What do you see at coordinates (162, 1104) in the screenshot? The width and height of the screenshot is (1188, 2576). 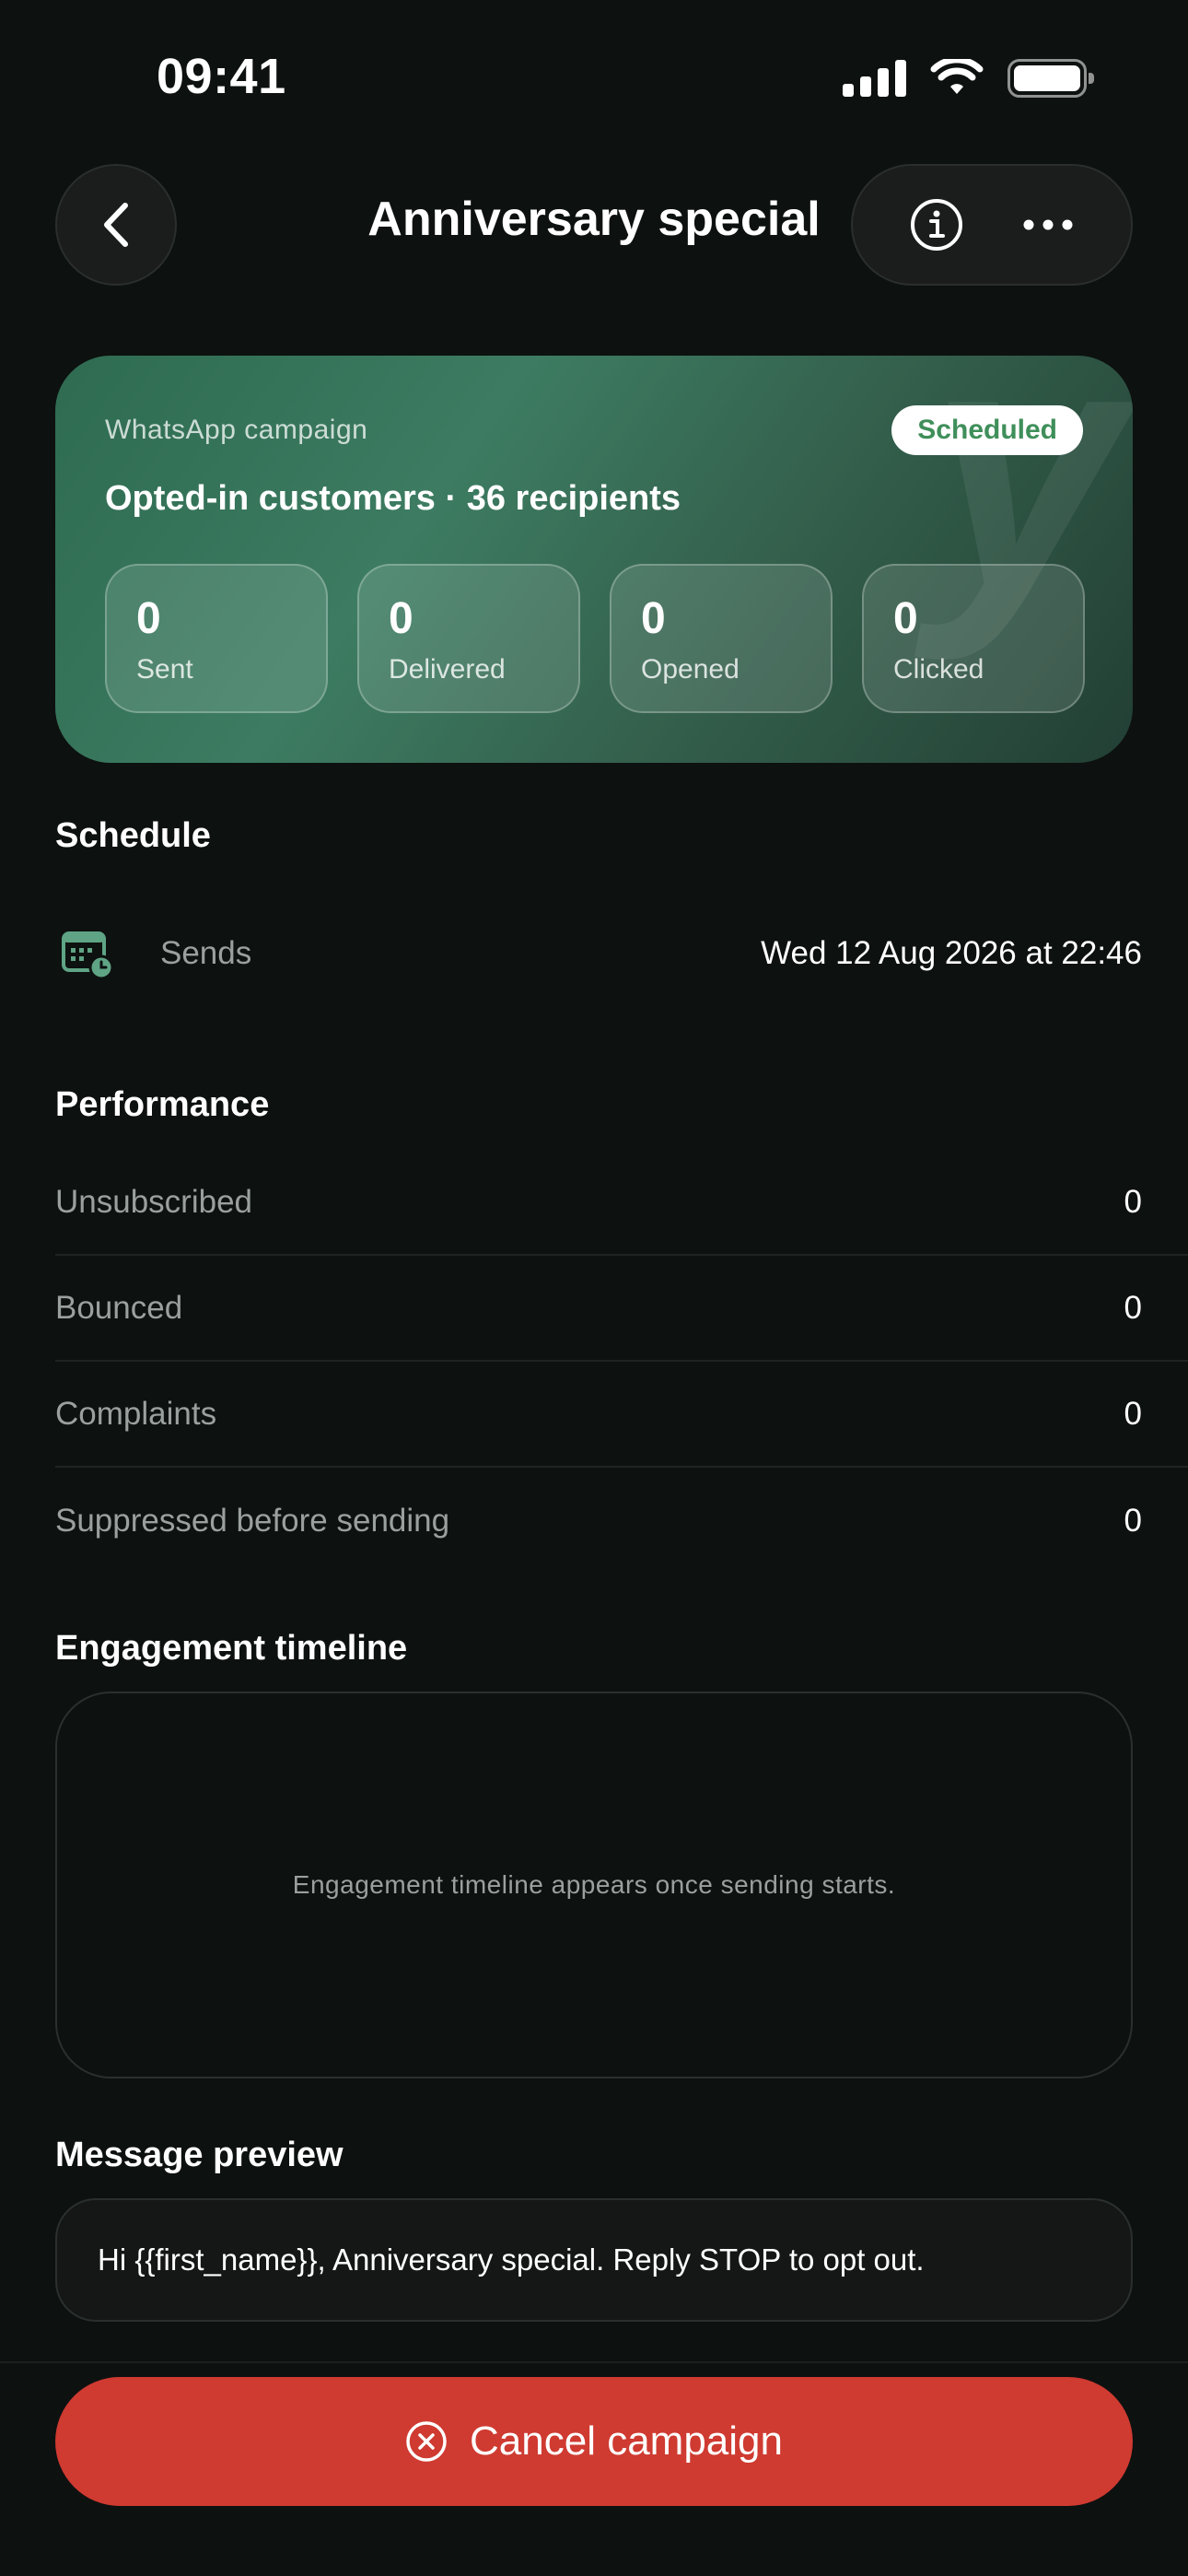 I see `performance-heading: Performance` at bounding box center [162, 1104].